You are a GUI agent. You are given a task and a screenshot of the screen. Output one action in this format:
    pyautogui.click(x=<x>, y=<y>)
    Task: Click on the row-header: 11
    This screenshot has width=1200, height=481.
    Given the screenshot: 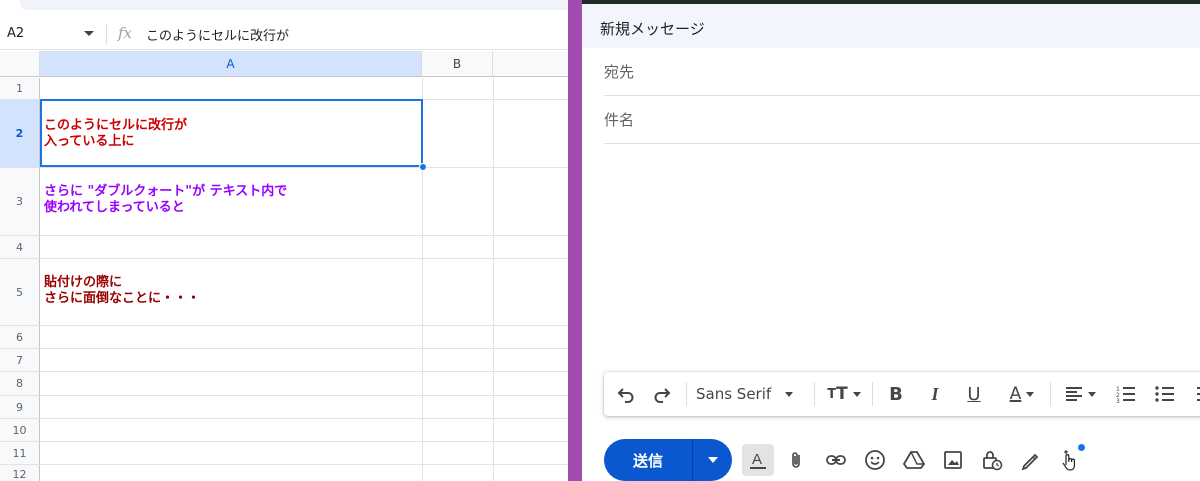 What is the action you would take?
    pyautogui.click(x=20, y=453)
    